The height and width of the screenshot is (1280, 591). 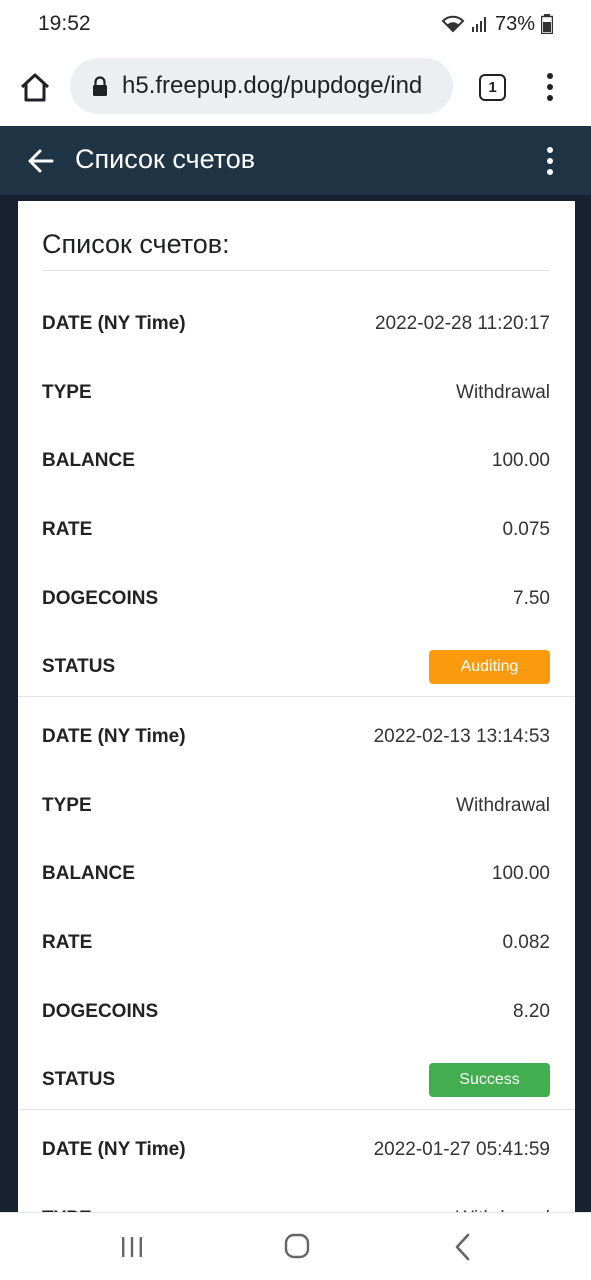 What do you see at coordinates (295, 24) in the screenshot?
I see `status-bar: 19:52 73%` at bounding box center [295, 24].